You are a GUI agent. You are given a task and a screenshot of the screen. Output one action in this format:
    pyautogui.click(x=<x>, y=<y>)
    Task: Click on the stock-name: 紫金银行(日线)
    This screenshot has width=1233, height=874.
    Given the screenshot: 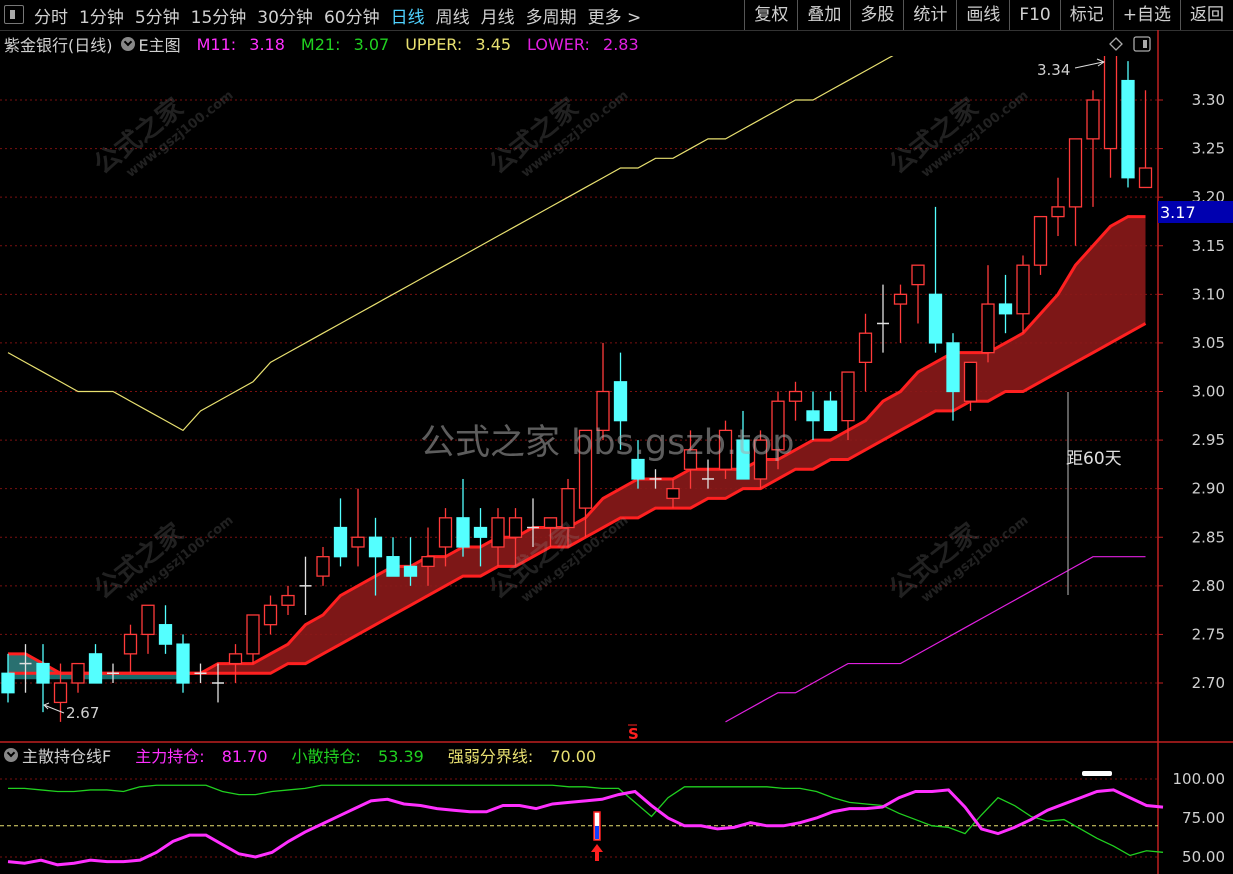 What is the action you would take?
    pyautogui.click(x=58, y=45)
    